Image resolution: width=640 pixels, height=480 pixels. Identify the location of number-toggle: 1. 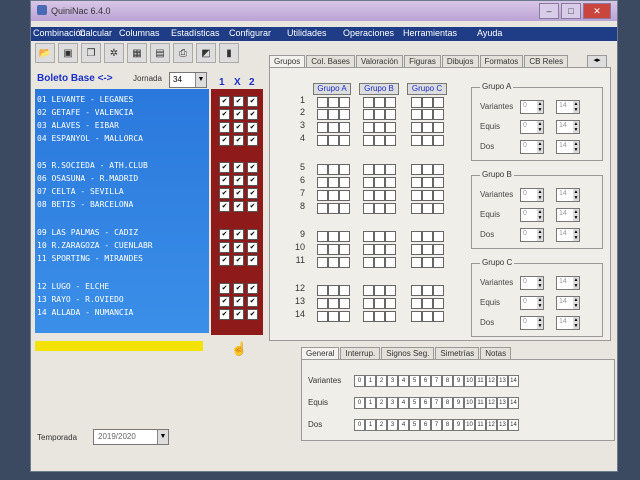
(370, 425).